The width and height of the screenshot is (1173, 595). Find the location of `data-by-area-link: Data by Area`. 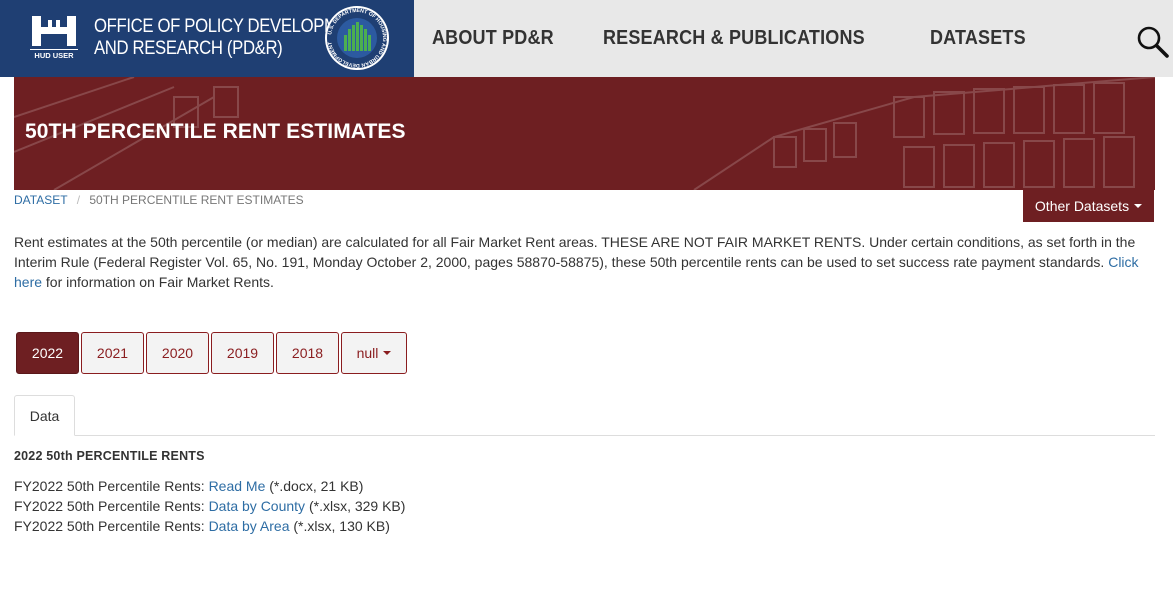

data-by-area-link: Data by Area is located at coordinates (249, 526).